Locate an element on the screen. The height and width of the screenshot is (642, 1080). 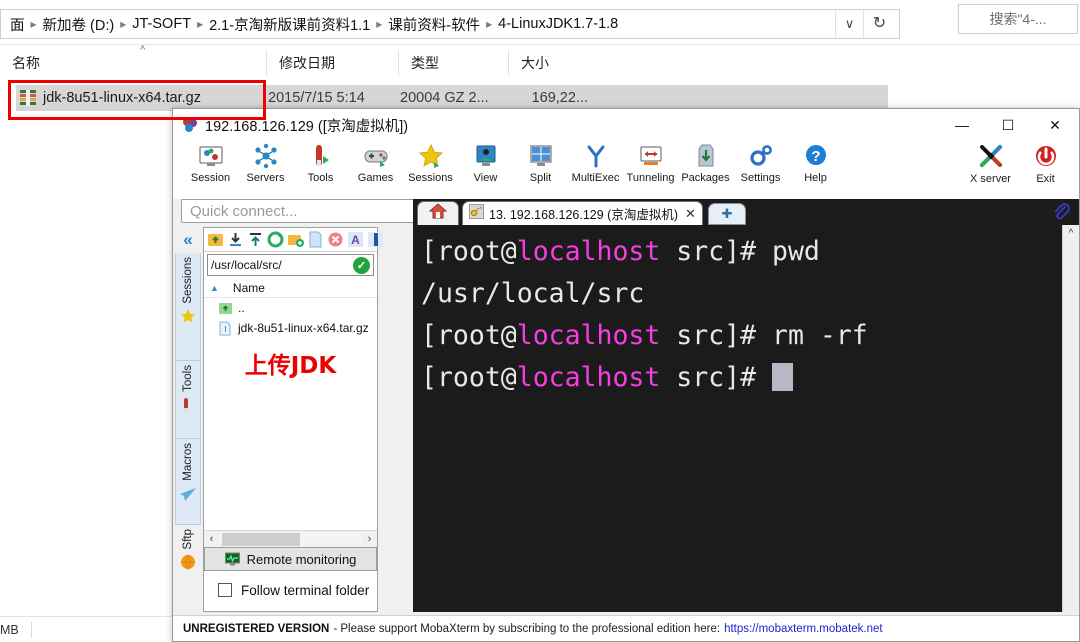
toolbar-button-settings: Settings is located at coordinates (760, 162).